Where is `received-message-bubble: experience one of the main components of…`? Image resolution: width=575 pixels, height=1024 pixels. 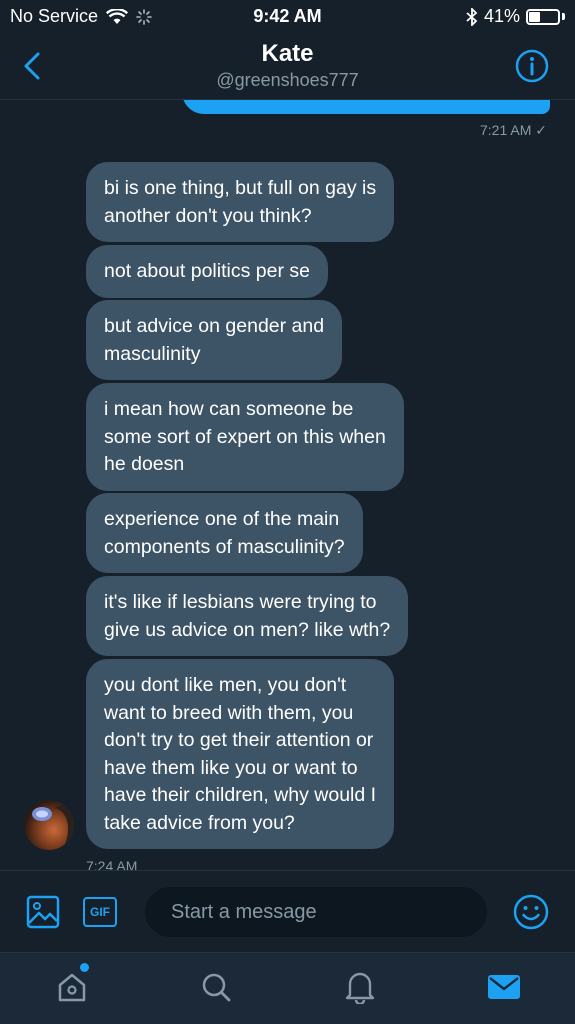 received-message-bubble: experience one of the main components of… is located at coordinates (224, 533).